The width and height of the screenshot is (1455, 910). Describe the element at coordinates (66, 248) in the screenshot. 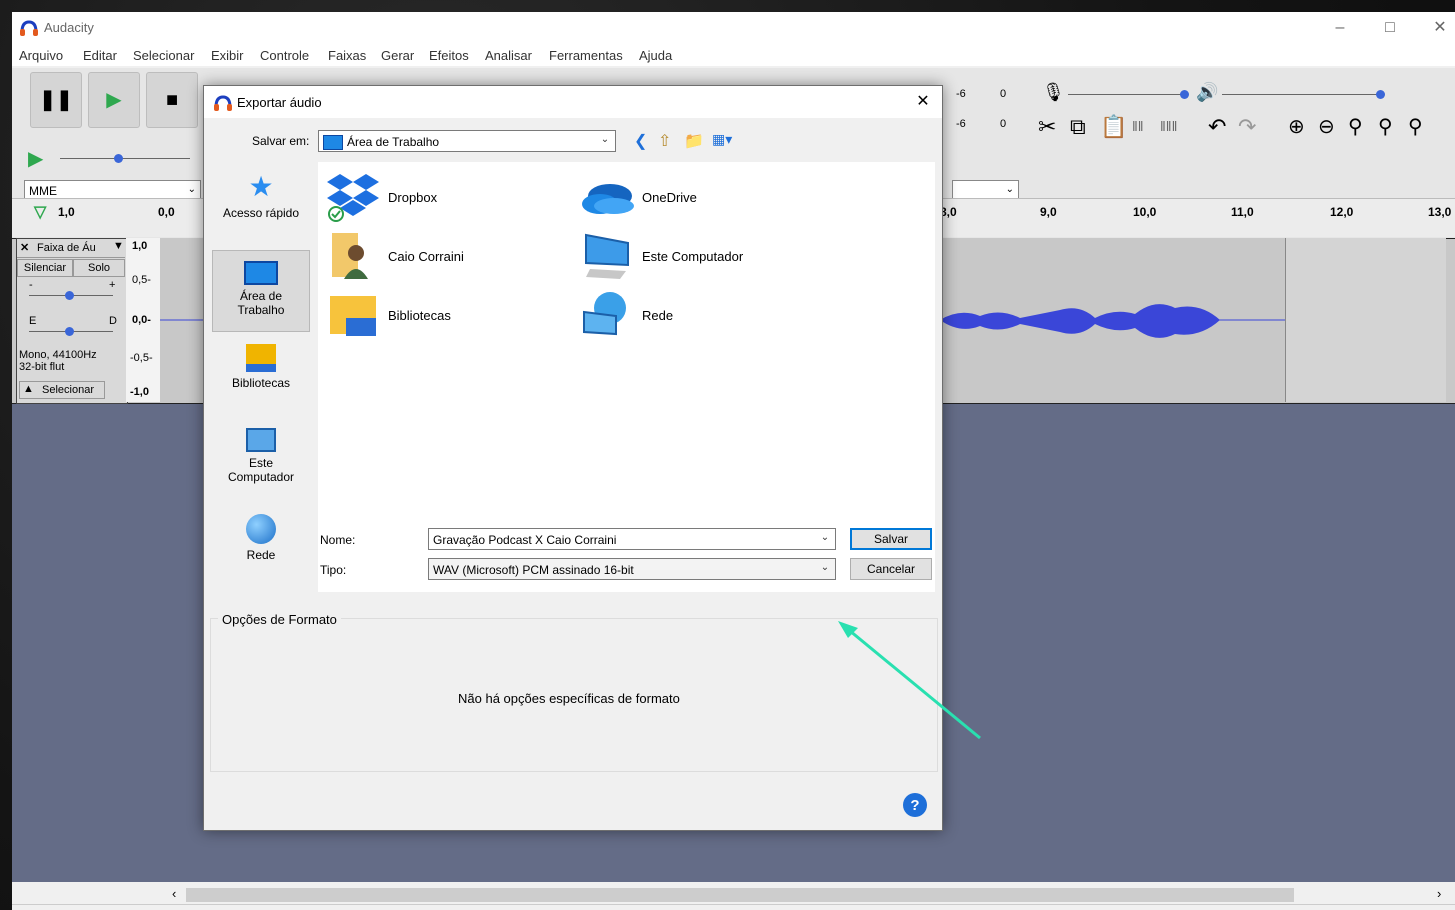

I see `track-name-button: Faixa de Áu` at that location.